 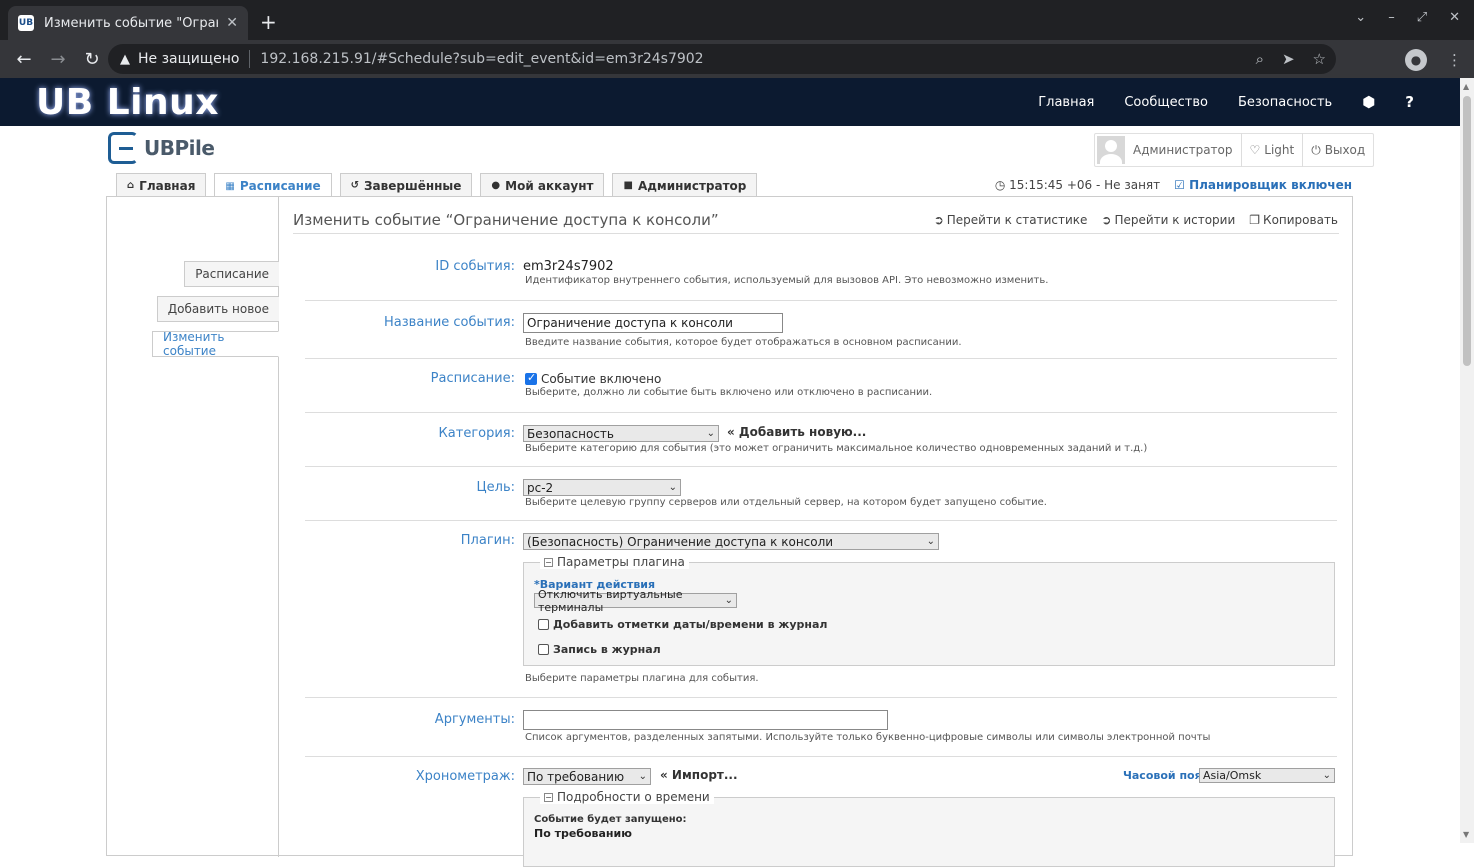 What do you see at coordinates (543, 624) in the screenshot?
I see `timestamps-checkbox` at bounding box center [543, 624].